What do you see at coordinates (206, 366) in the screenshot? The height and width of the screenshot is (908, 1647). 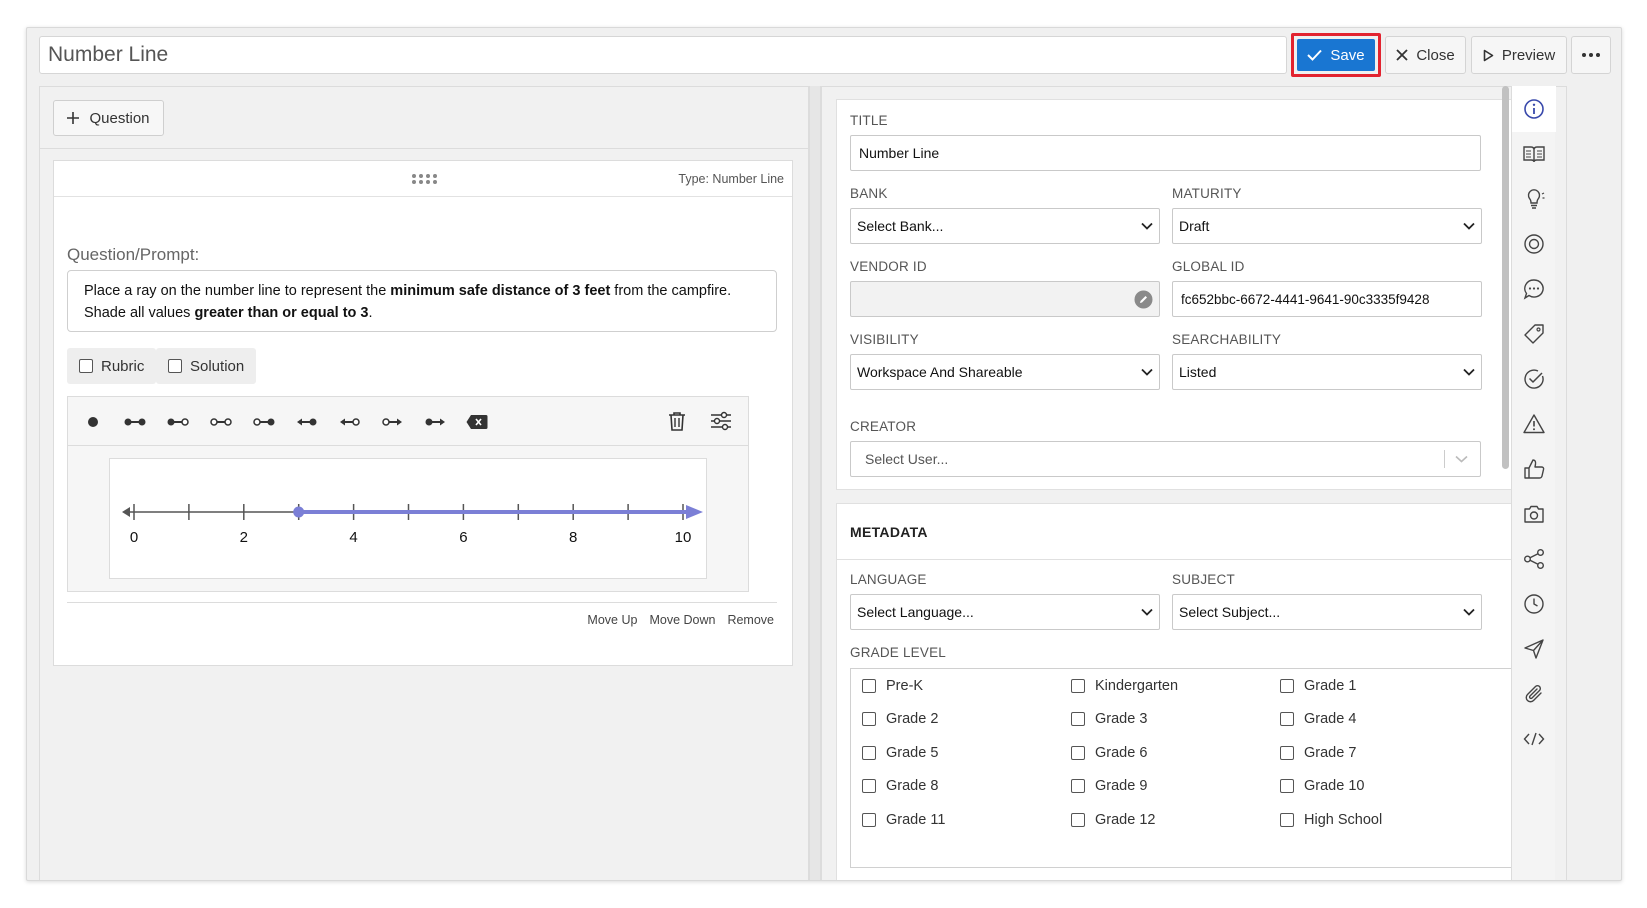 I see `solution-toggle: Solution` at bounding box center [206, 366].